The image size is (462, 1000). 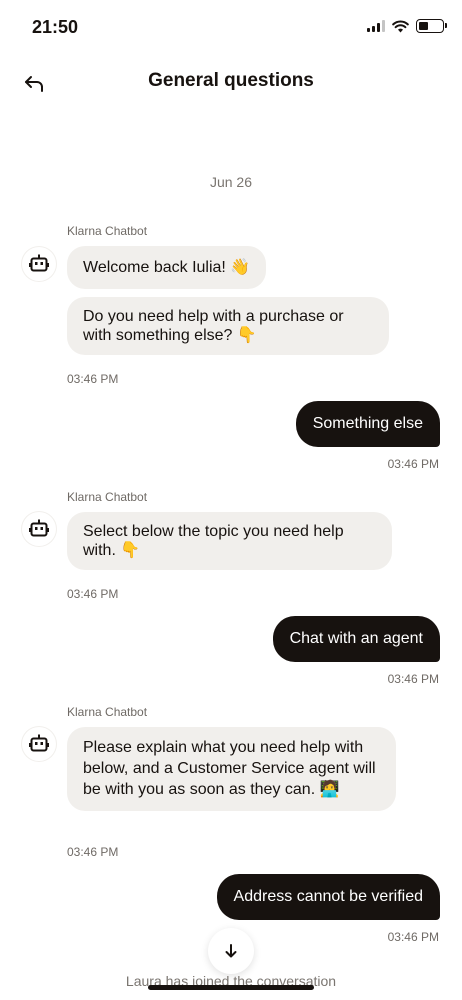 I want to click on user-message-bubble: Something else, so click(x=367, y=424).